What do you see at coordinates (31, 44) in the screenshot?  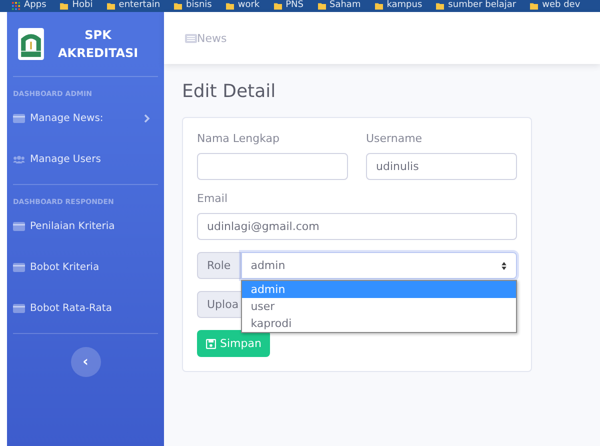 I see `logo-icon` at bounding box center [31, 44].